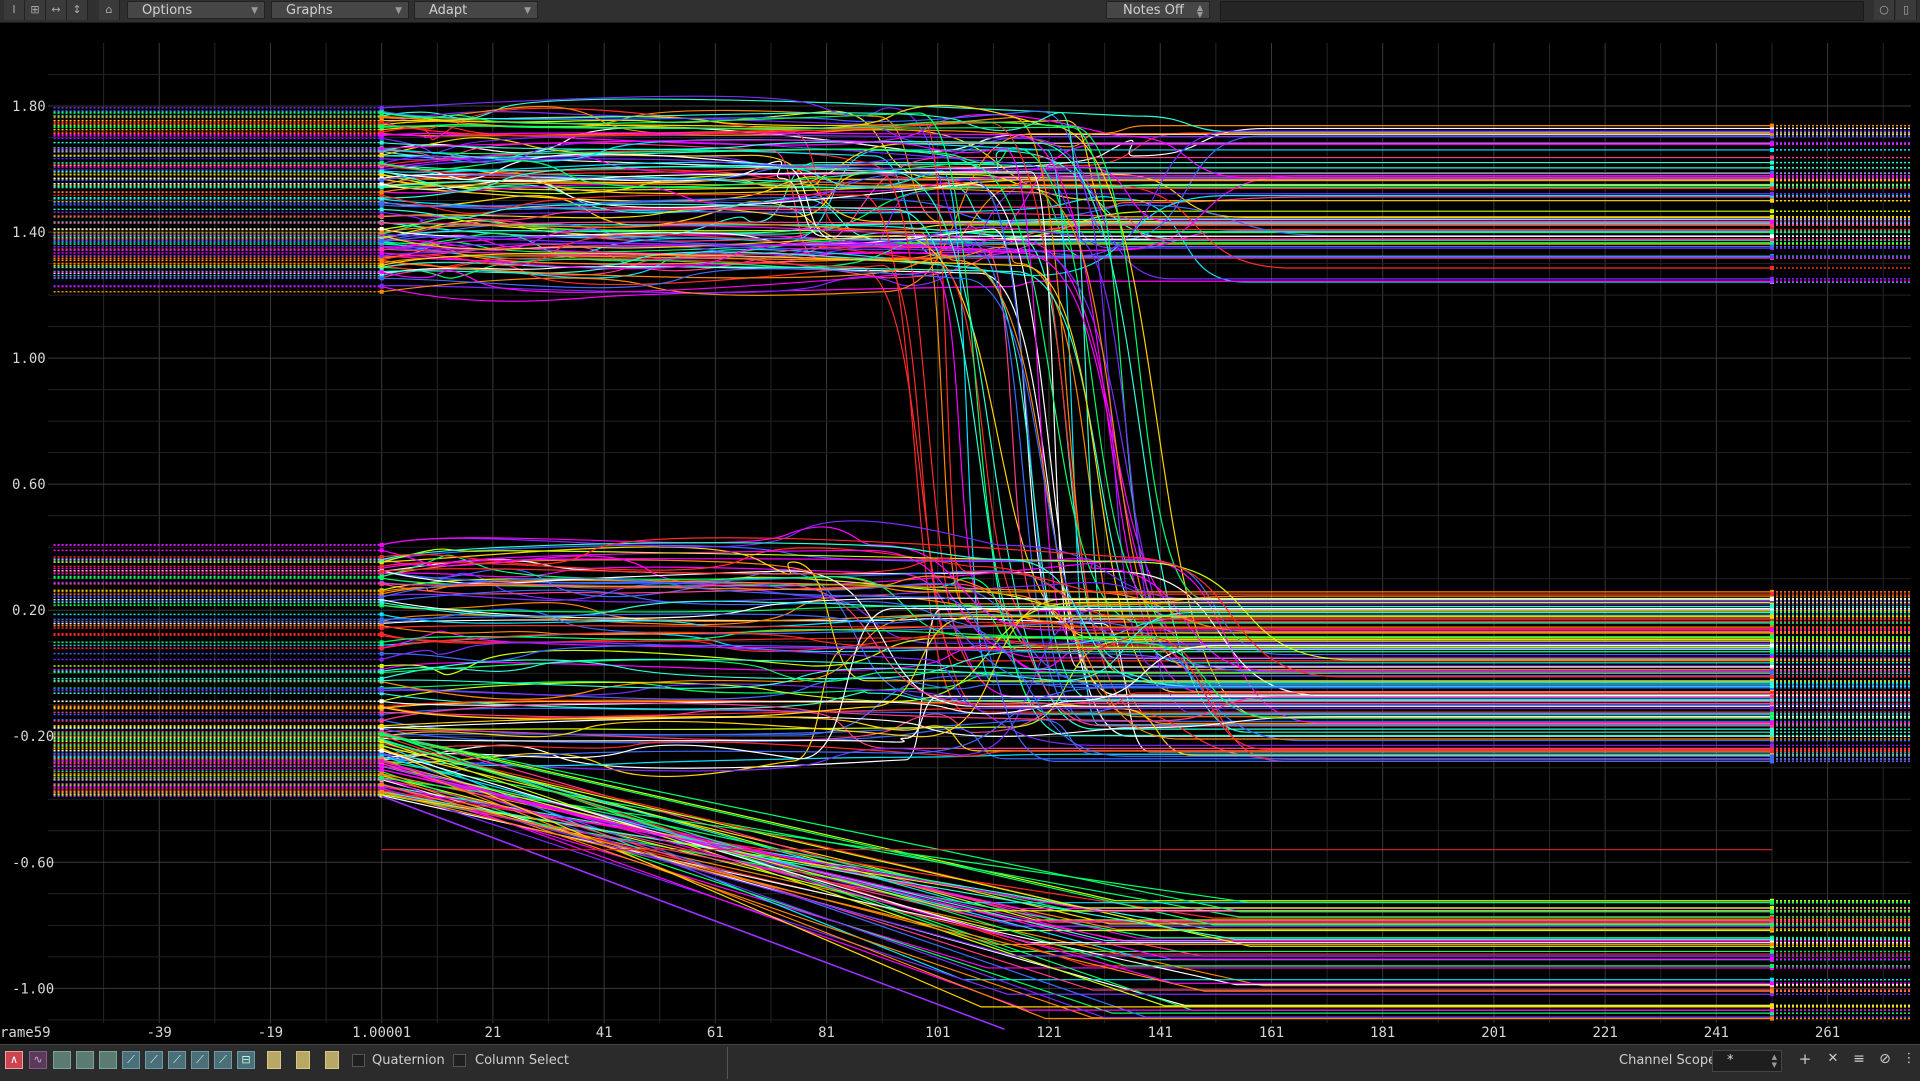 This screenshot has height=1081, width=1920. What do you see at coordinates (1909, 1060) in the screenshot?
I see `more-icon: ⋮` at bounding box center [1909, 1060].